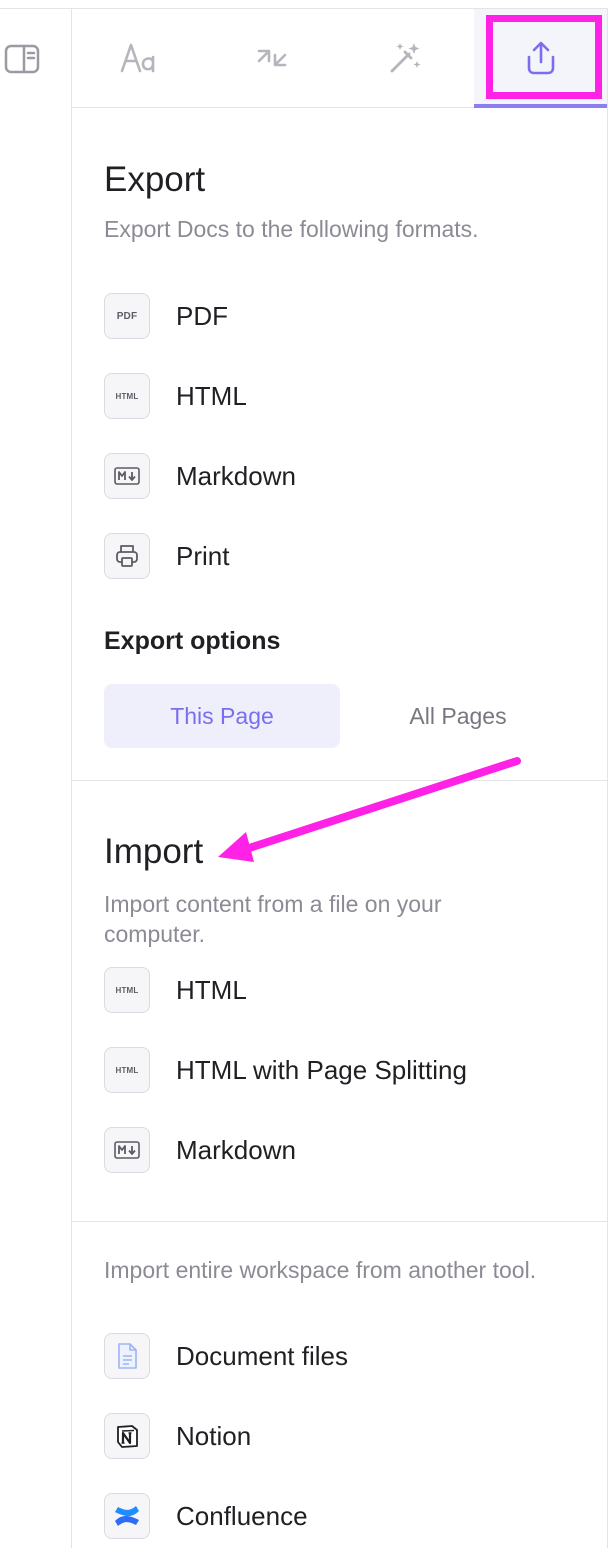 This screenshot has height=1548, width=616. What do you see at coordinates (339, 1436) in the screenshot?
I see `import-notion-item: Notion` at bounding box center [339, 1436].